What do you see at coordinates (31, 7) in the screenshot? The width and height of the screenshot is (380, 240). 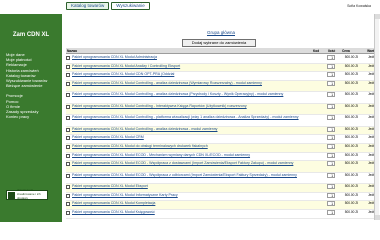 I see `banner-logo-strip` at bounding box center [31, 7].